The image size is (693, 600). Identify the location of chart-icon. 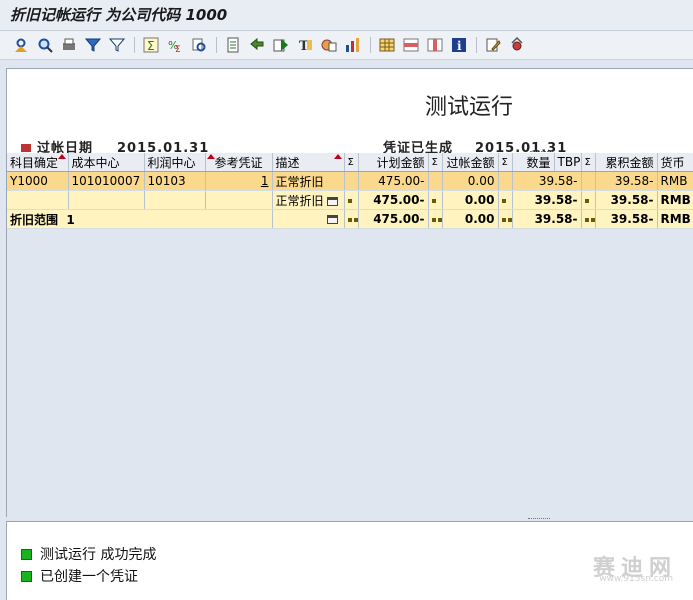
(353, 45).